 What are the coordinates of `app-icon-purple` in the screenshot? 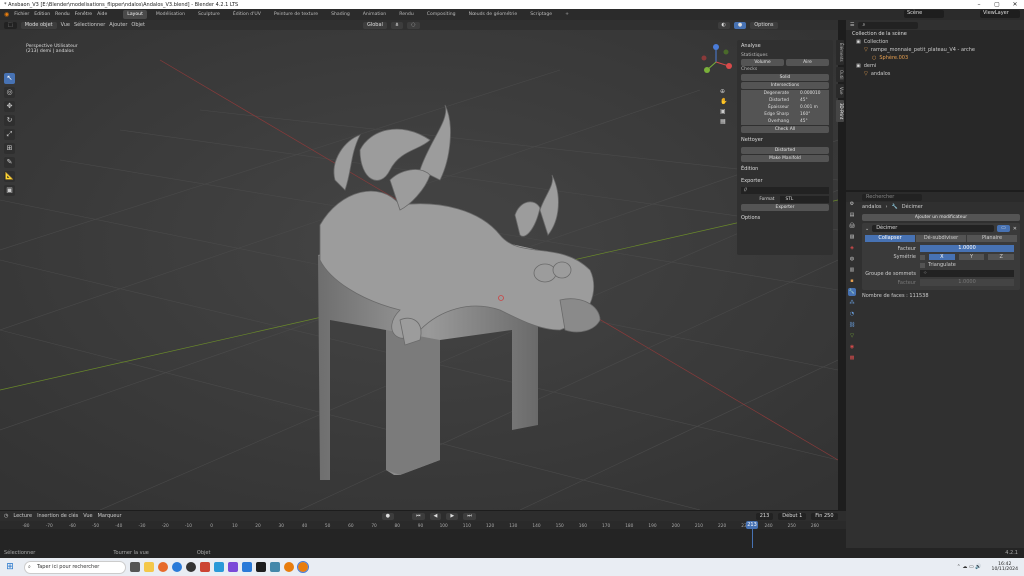 It's located at (233, 567).